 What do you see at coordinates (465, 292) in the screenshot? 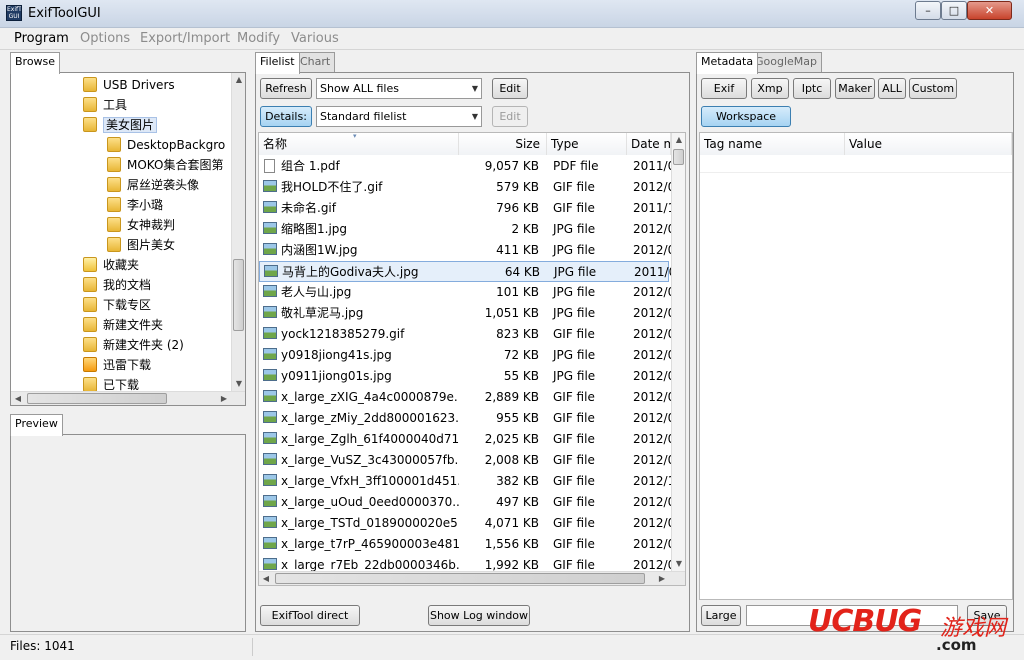
I see `file-row: 老人与山.jpg 101 KB JPG file 2012/0` at bounding box center [465, 292].